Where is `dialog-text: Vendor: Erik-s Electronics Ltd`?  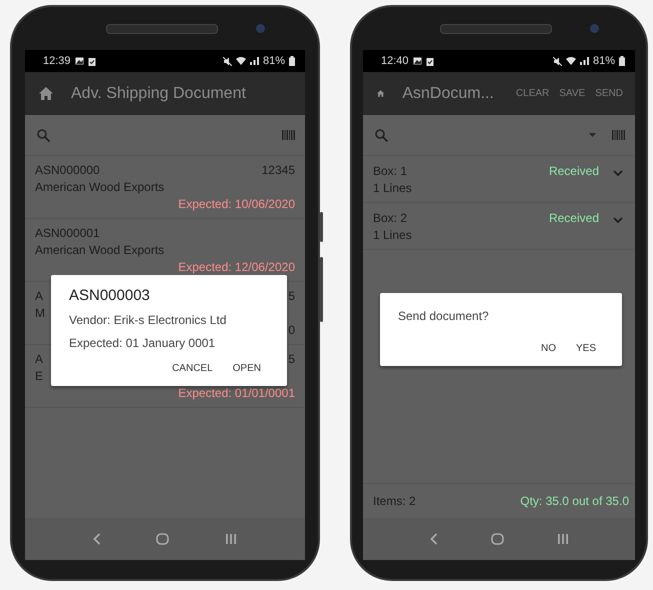 dialog-text: Vendor: Erik-s Electronics Ltd is located at coordinates (148, 320).